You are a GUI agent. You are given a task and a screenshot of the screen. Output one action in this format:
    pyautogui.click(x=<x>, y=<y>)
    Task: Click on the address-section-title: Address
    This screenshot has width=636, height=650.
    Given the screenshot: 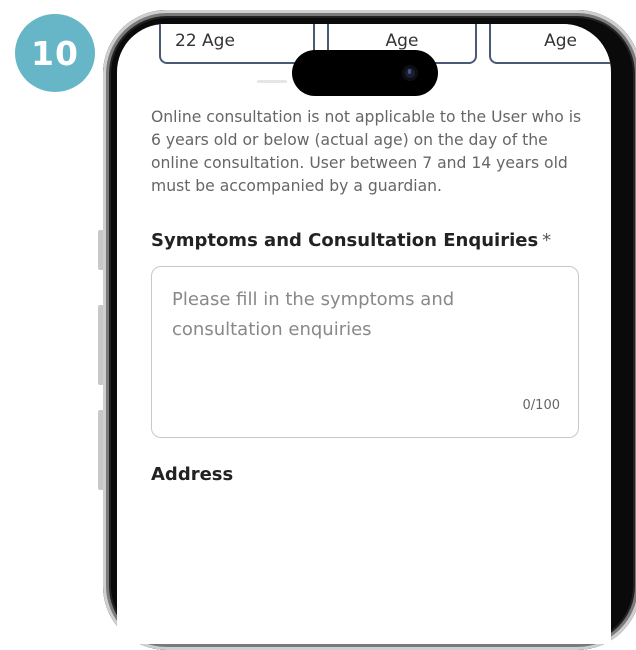 What is the action you would take?
    pyautogui.click(x=192, y=474)
    